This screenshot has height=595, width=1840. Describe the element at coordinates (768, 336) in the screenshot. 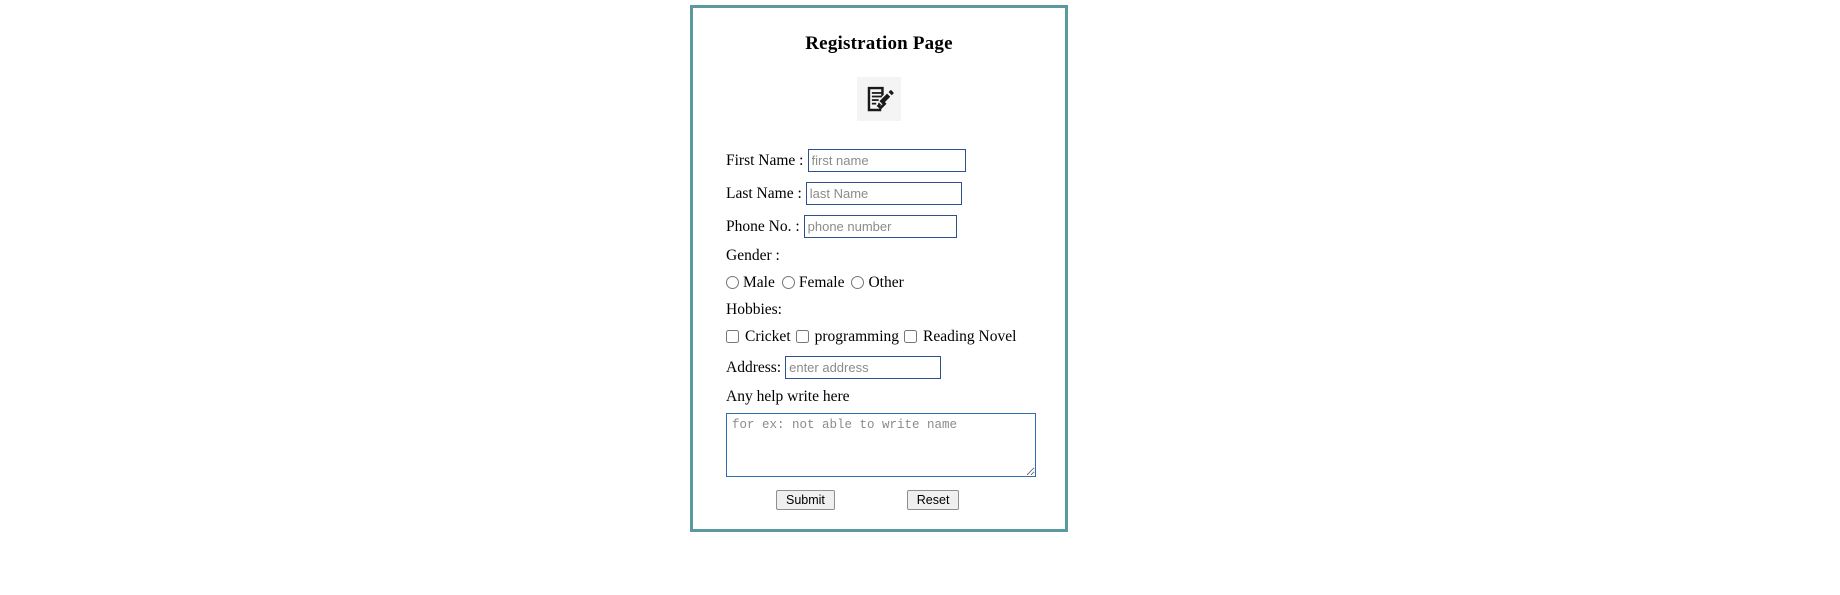

I see `hobby-label-cricket: Cricket` at that location.